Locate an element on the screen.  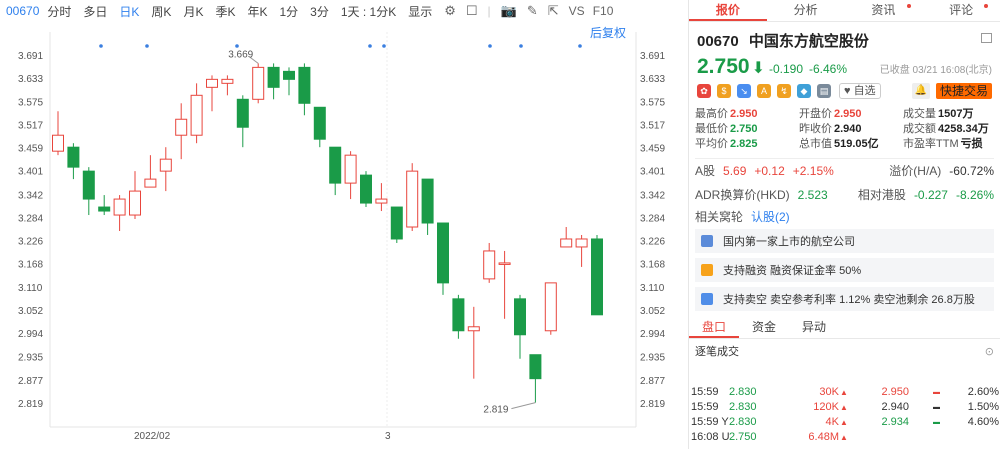
warrants-link: 认股(2) is located at coordinates (770, 217).